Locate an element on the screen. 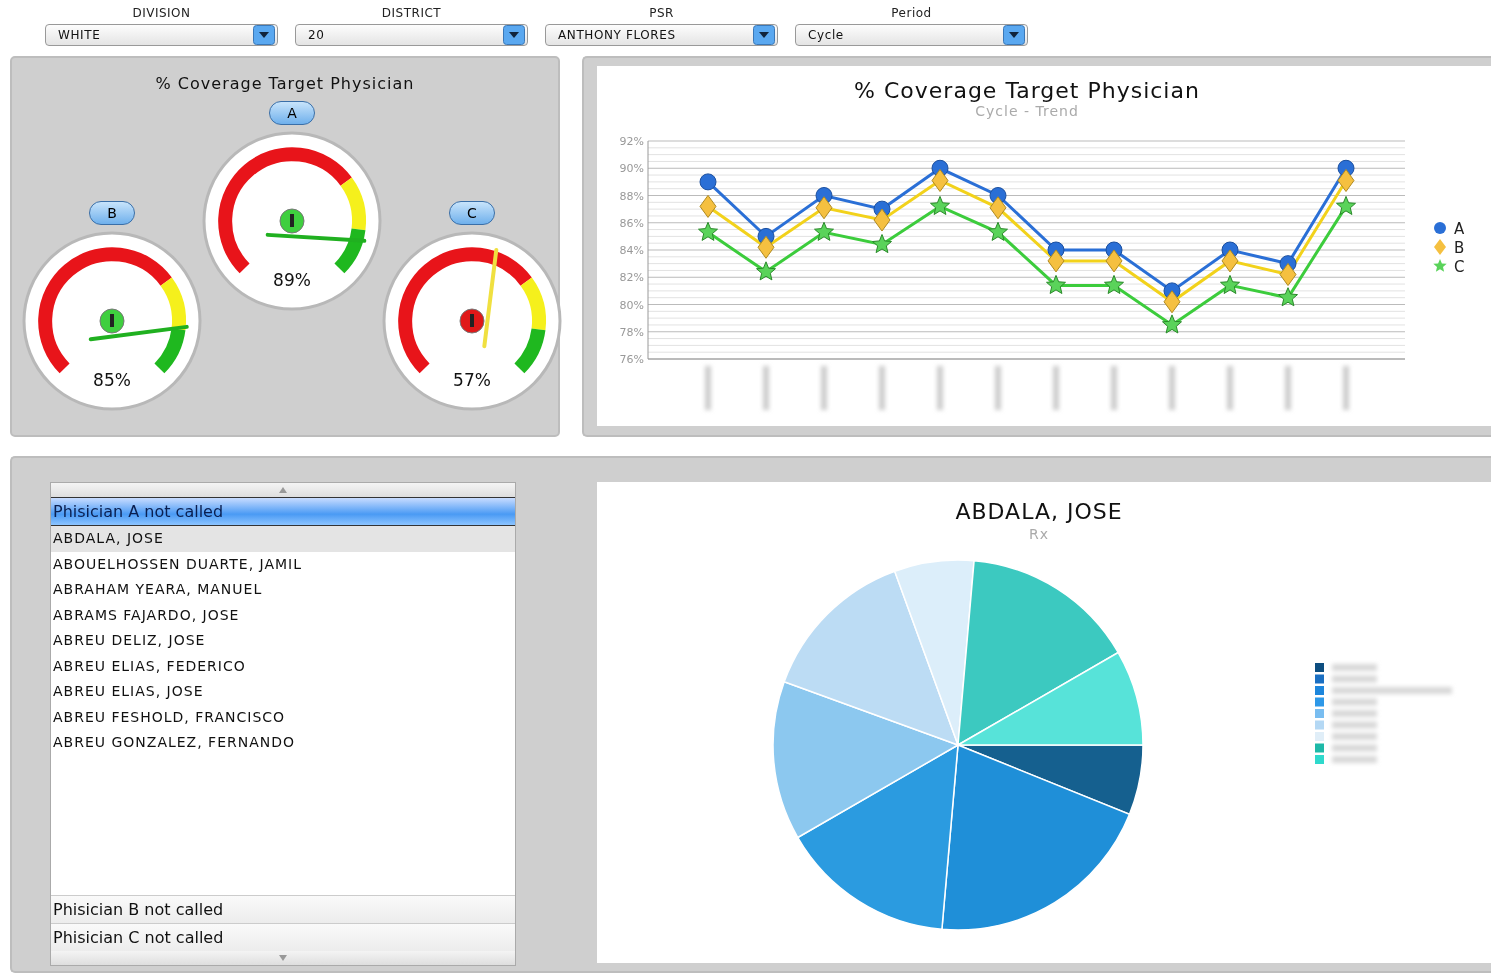 The height and width of the screenshot is (979, 1491). chart-title: ABDALA, JOSE is located at coordinates (1039, 511).